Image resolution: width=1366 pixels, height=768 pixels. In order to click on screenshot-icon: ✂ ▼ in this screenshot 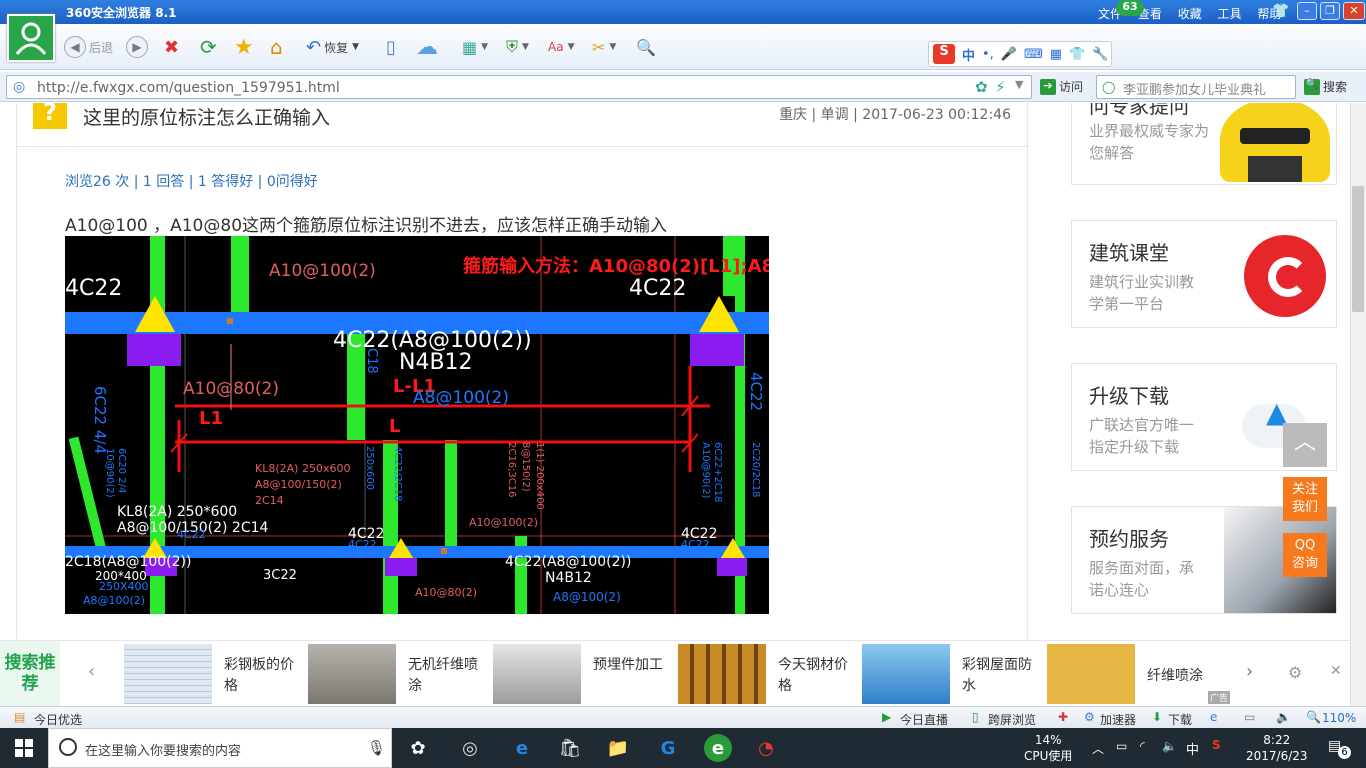, I will do `click(604, 47)`.